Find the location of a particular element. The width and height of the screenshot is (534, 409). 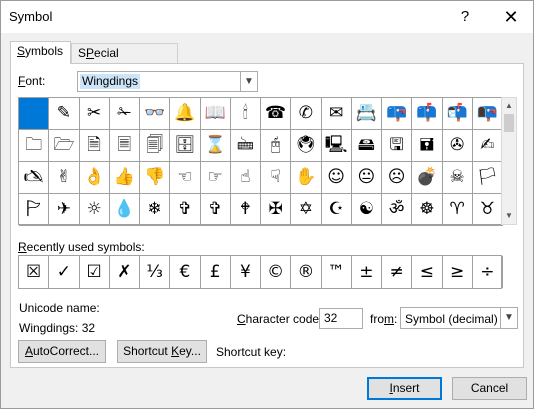

symbol-cell: 👓 is located at coordinates (155, 114).